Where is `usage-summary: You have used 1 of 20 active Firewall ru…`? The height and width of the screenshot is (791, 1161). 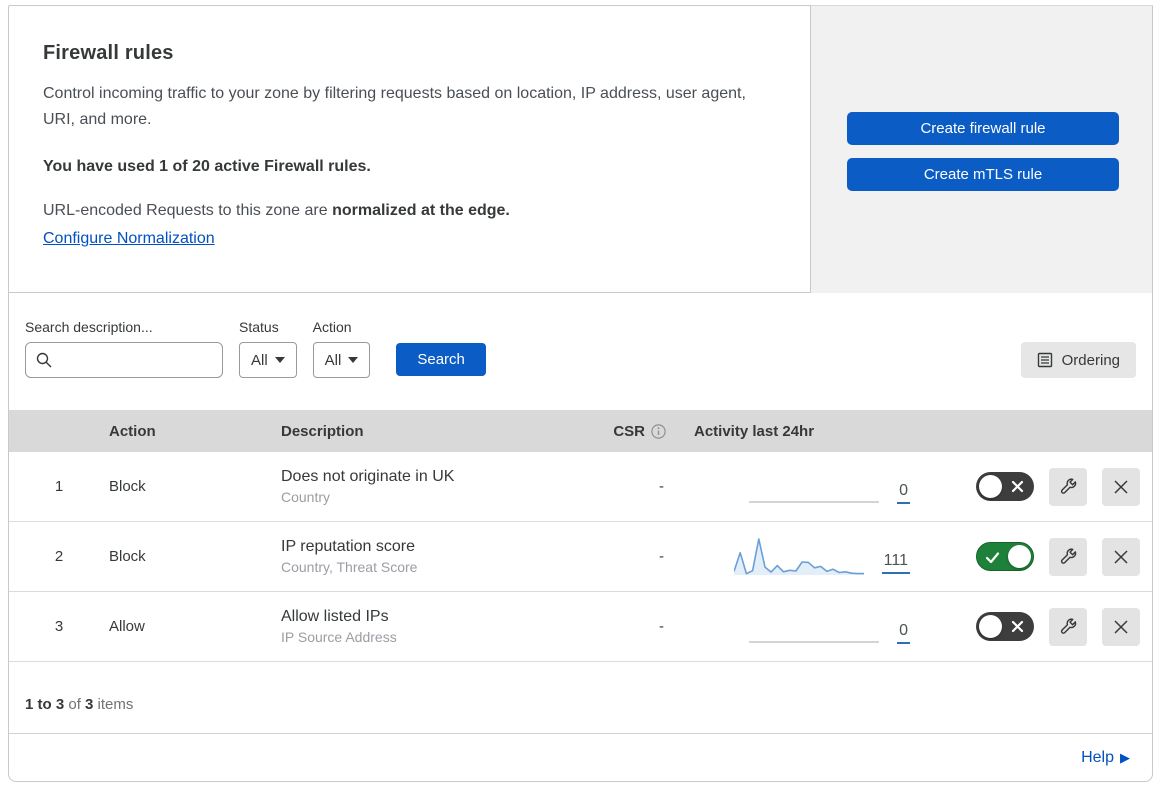 usage-summary: You have used 1 of 20 active Firewall ru… is located at coordinates (207, 166).